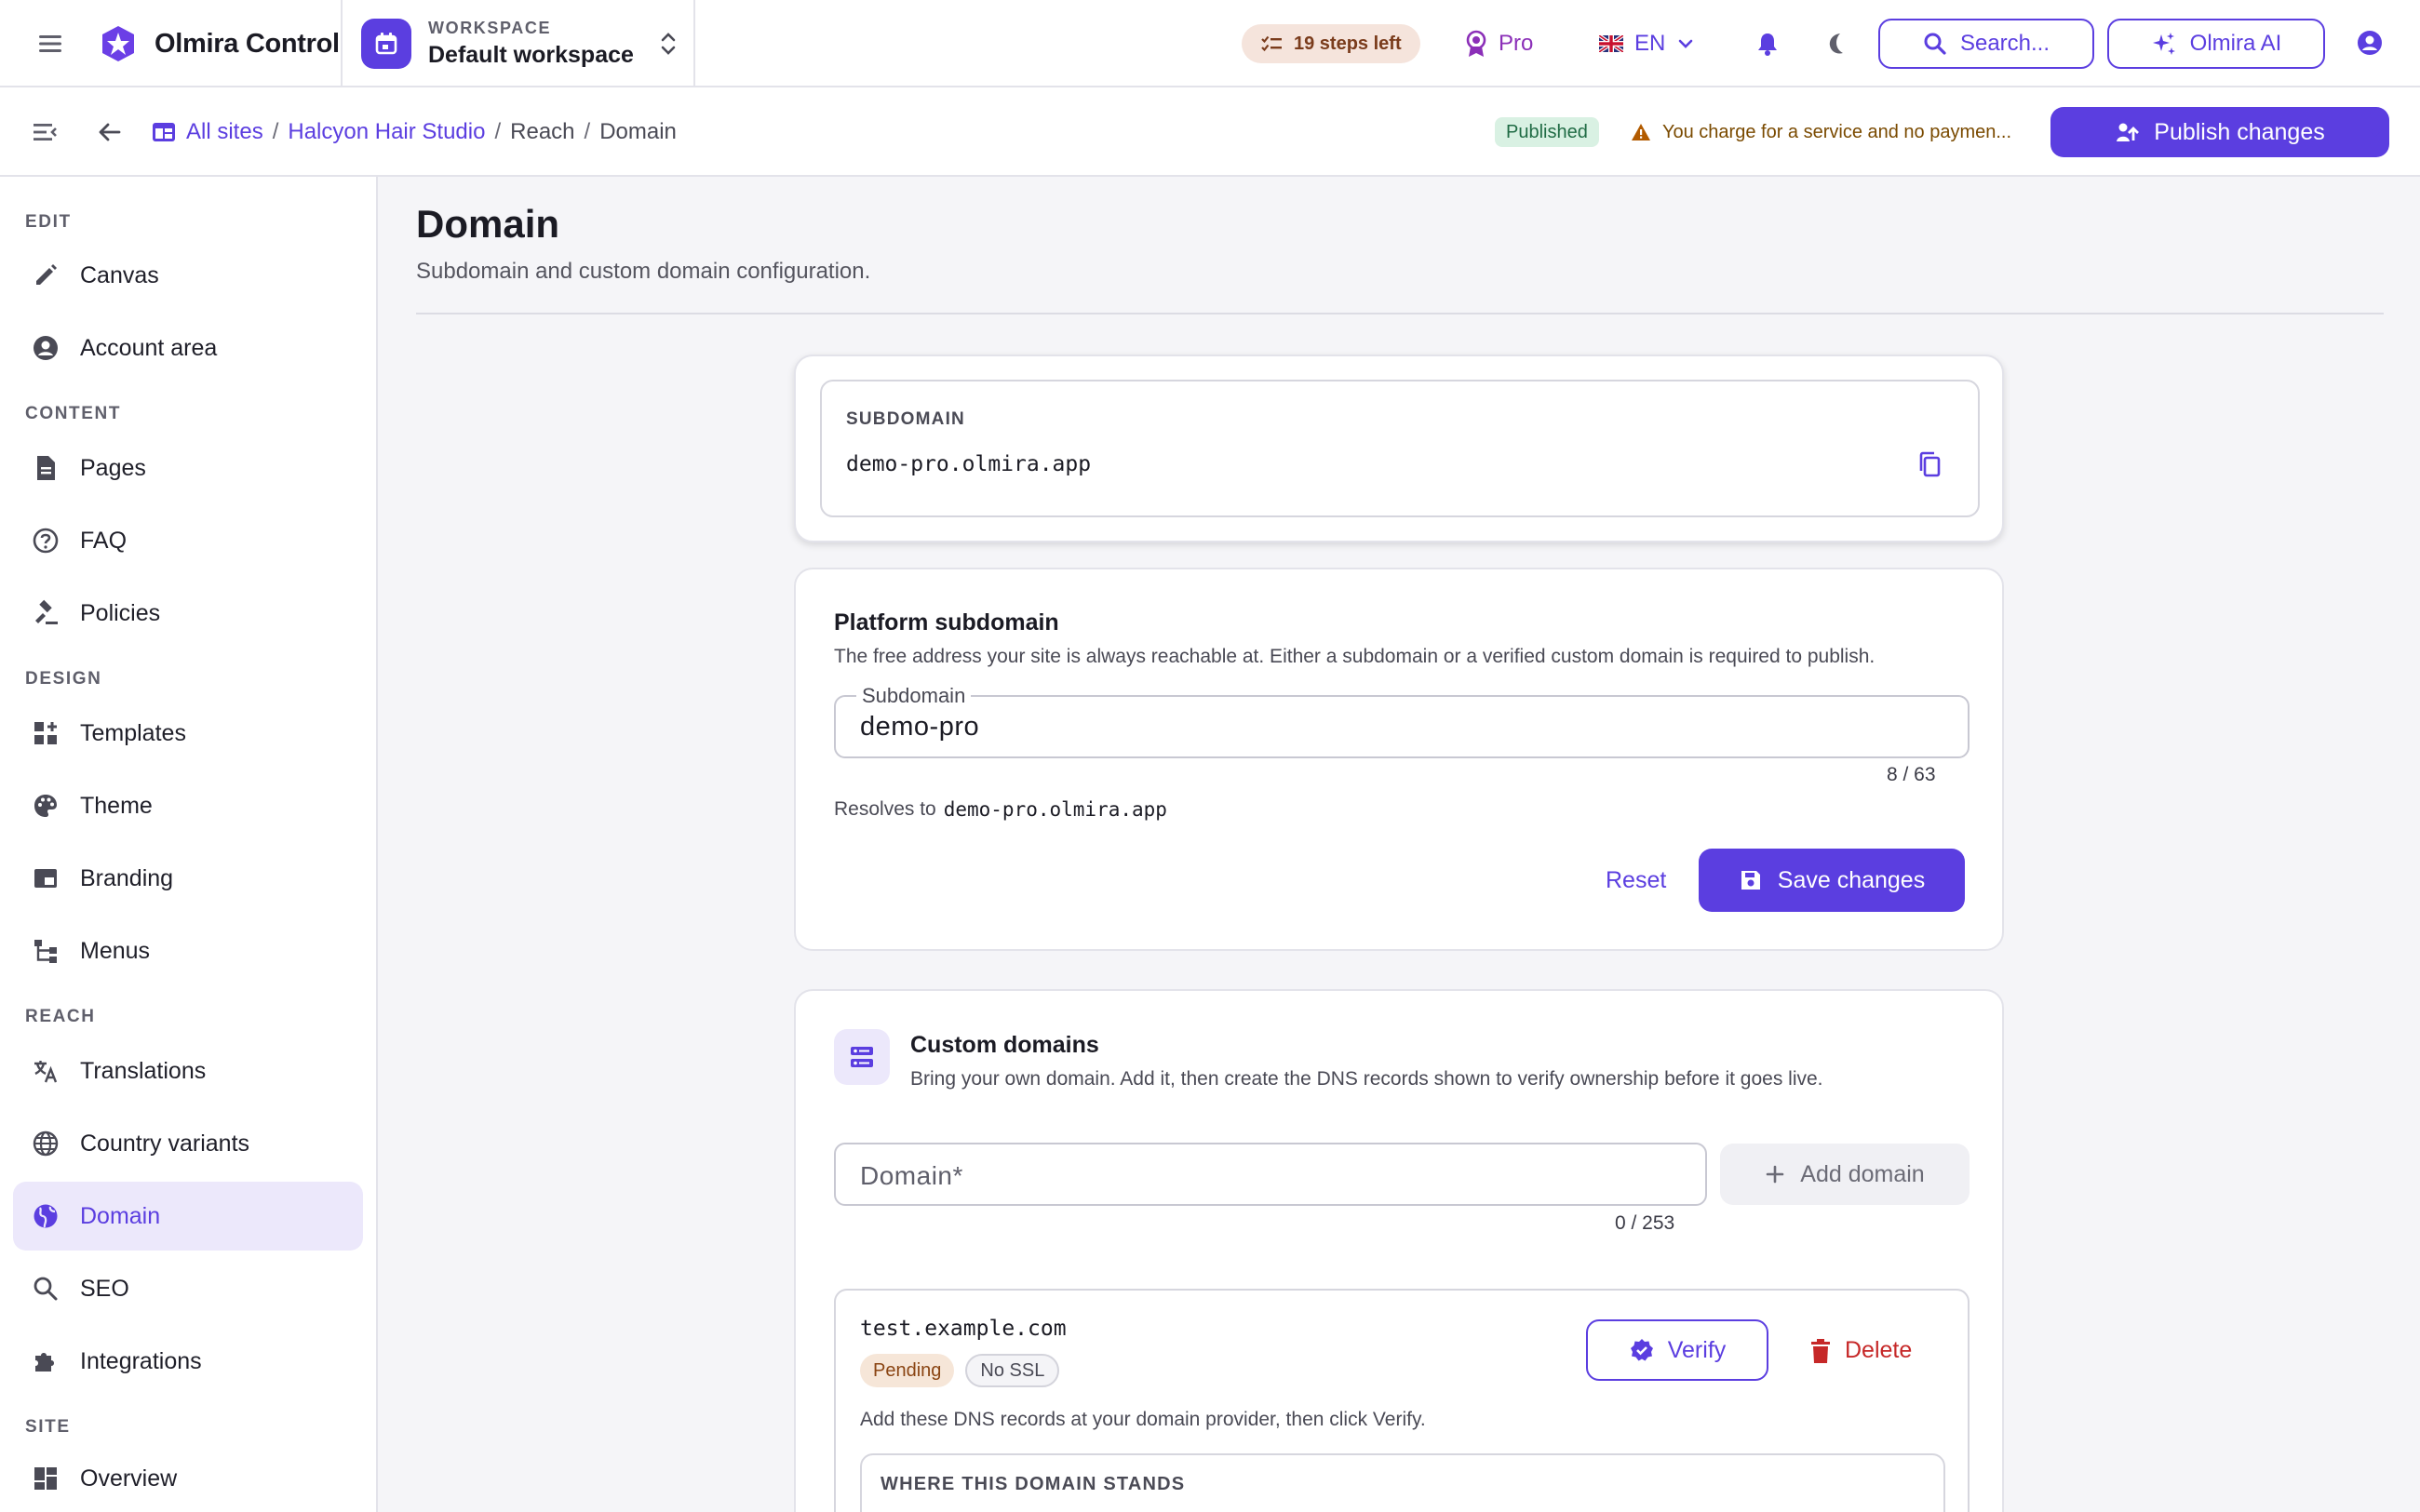  I want to click on puzzle-icon, so click(44, 1362).